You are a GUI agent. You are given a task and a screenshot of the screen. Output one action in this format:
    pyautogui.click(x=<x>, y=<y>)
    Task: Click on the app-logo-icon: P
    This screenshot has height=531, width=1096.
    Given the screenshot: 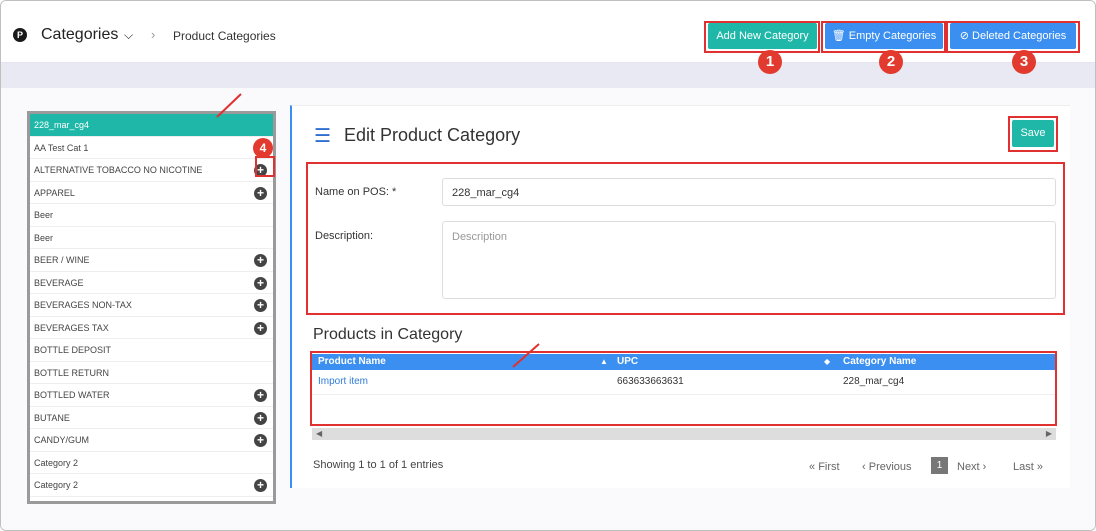 What is the action you would take?
    pyautogui.click(x=20, y=35)
    